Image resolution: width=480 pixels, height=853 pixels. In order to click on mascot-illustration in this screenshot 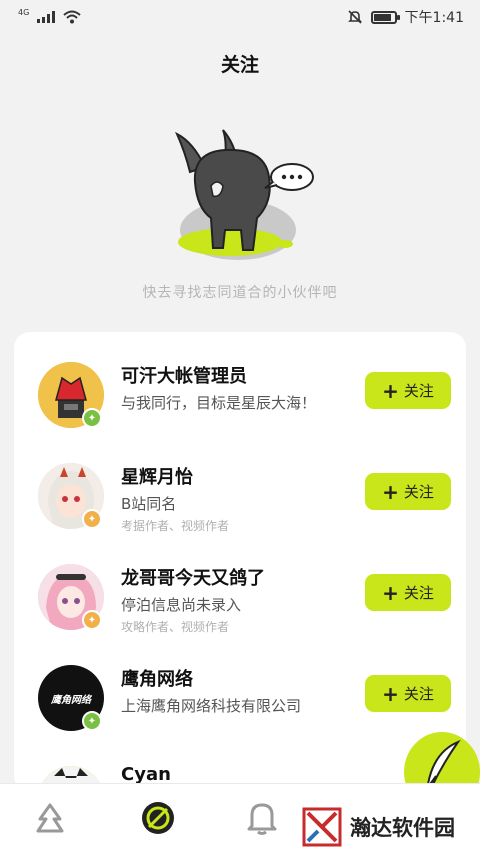, I will do `click(244, 194)`.